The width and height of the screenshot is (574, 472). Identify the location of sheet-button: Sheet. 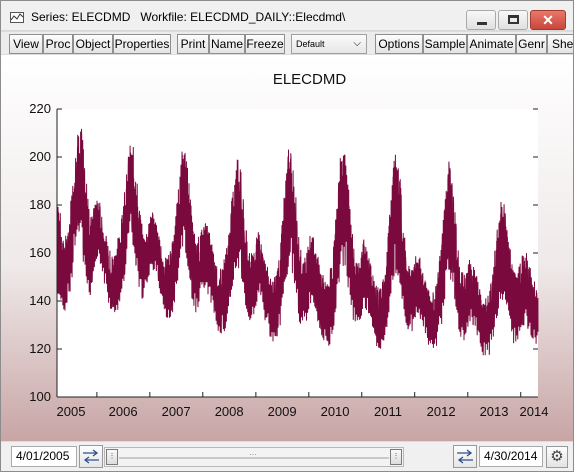
(560, 44).